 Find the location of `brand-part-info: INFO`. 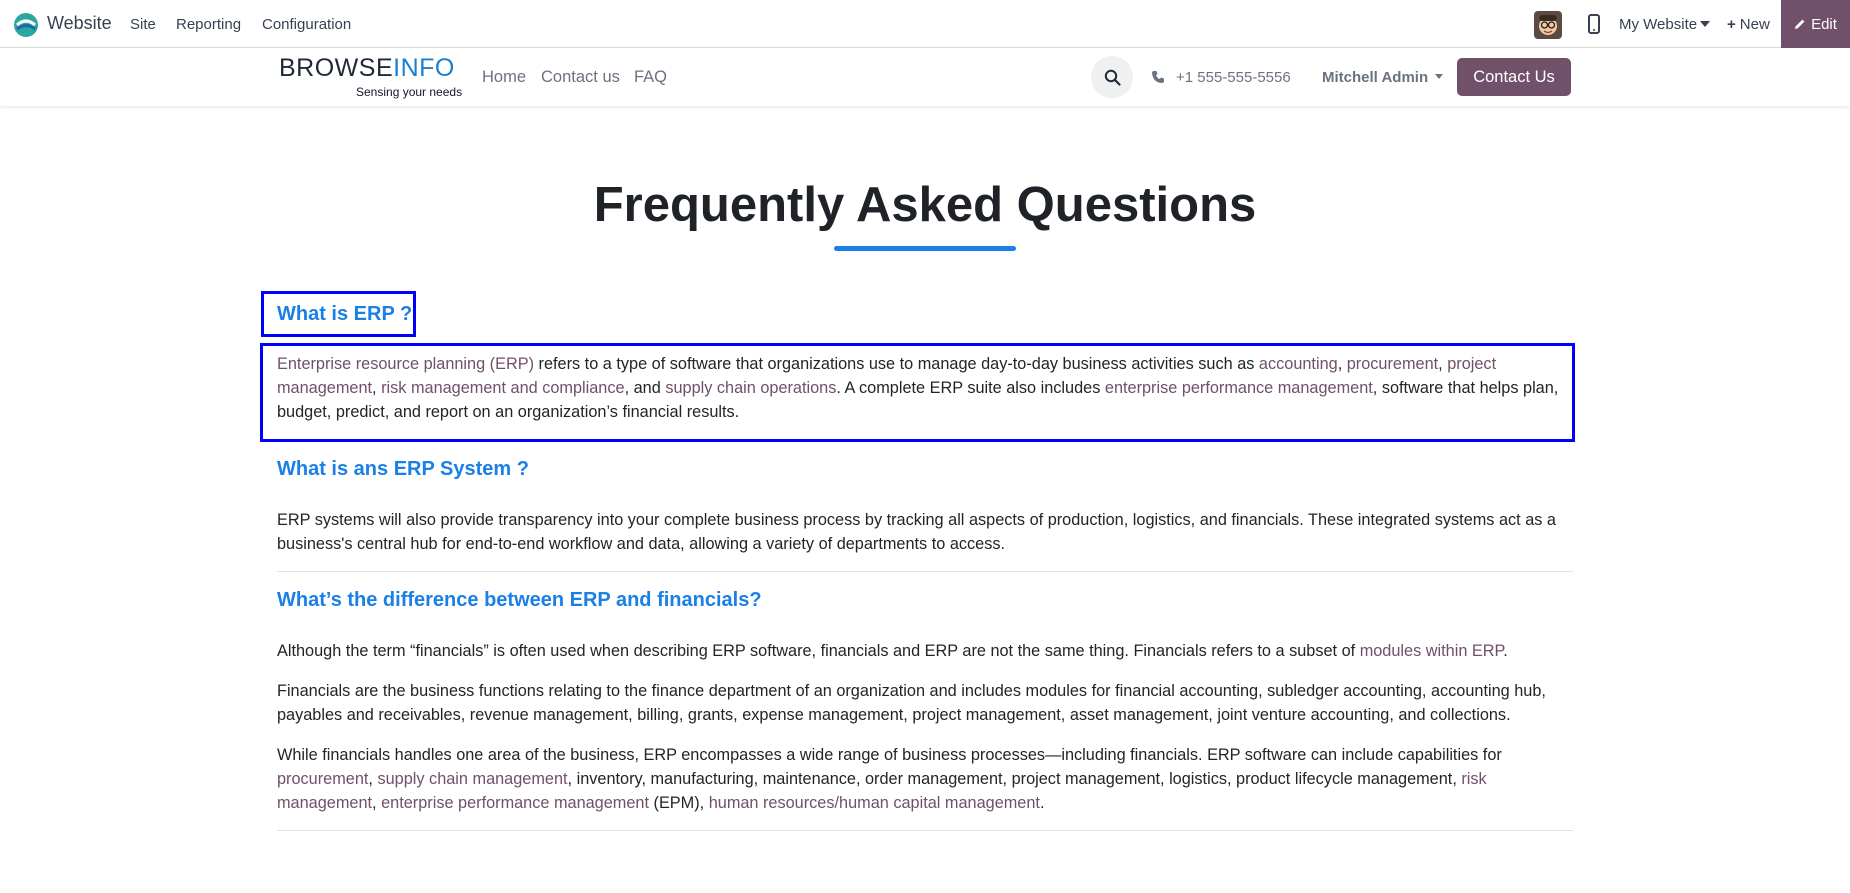

brand-part-info: INFO is located at coordinates (424, 68).